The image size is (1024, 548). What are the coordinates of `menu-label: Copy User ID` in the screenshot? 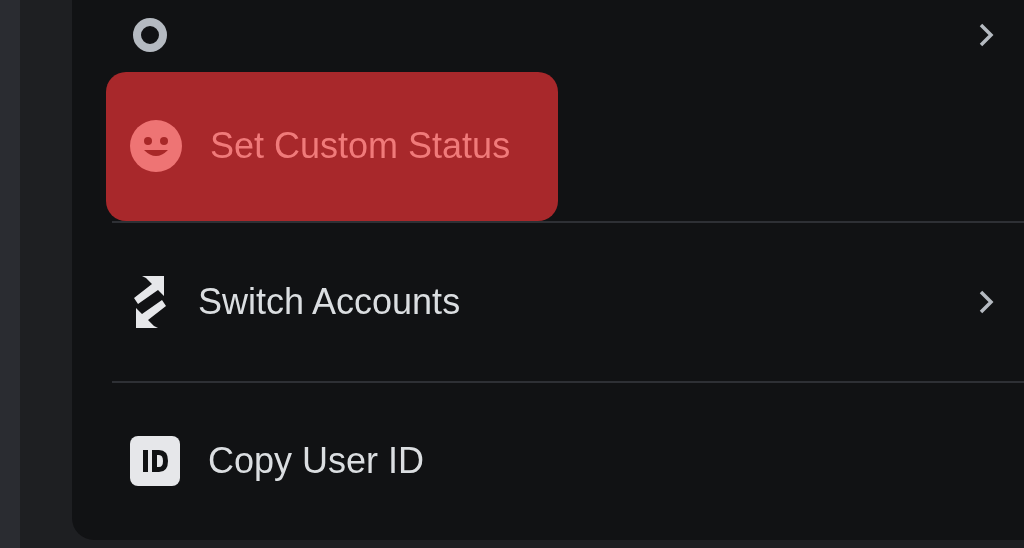 It's located at (316, 461).